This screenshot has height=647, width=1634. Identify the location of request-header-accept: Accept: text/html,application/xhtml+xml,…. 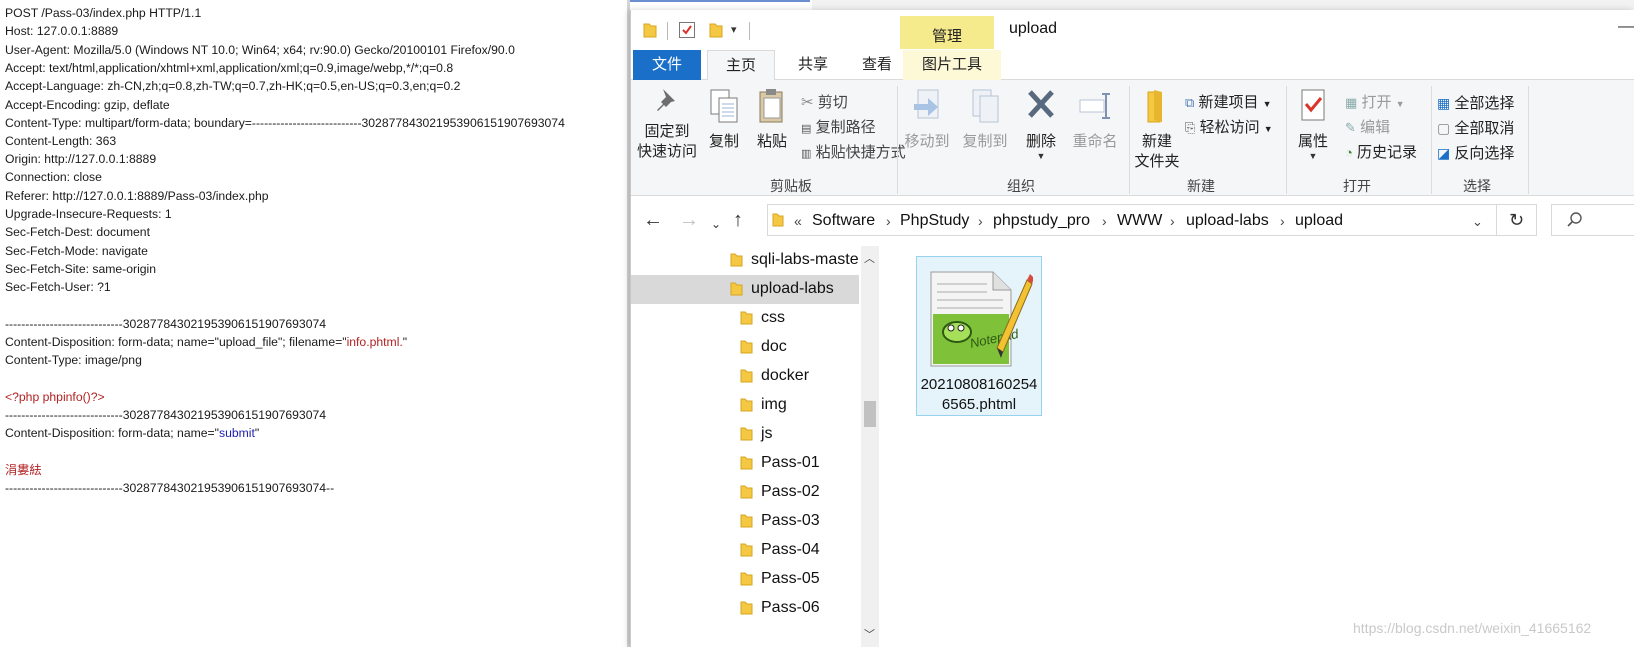
(229, 68).